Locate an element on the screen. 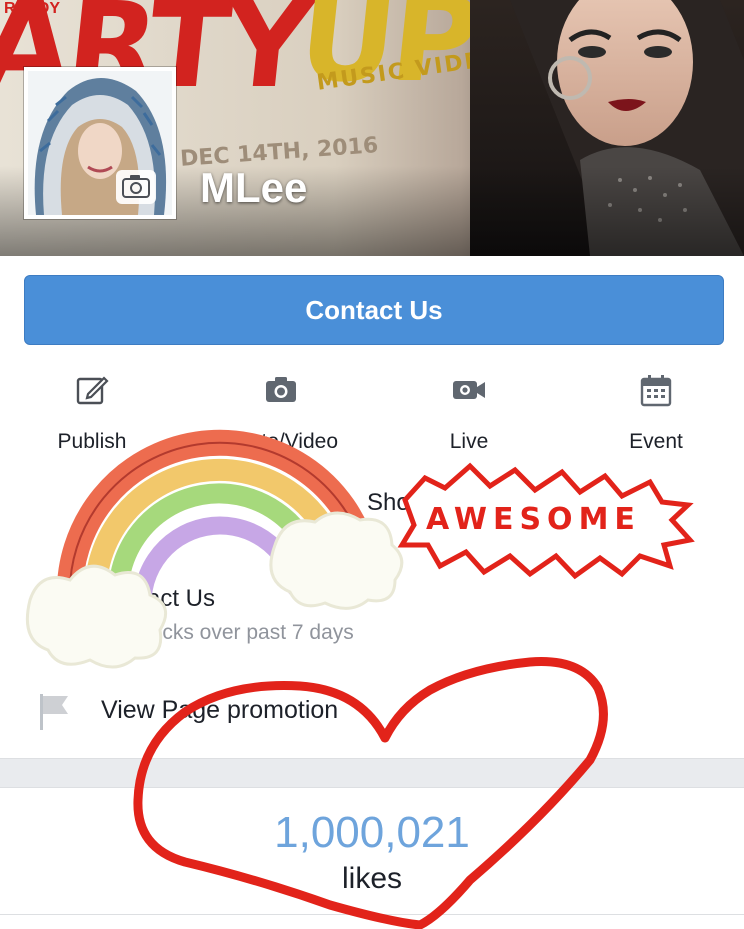  calendar-icon is located at coordinates (656, 391).